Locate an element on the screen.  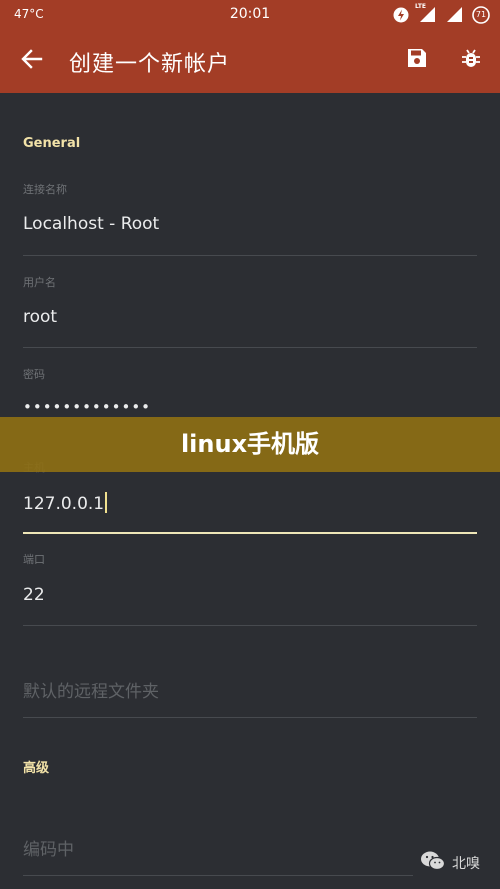
username-label: 用户名 is located at coordinates (39, 282).